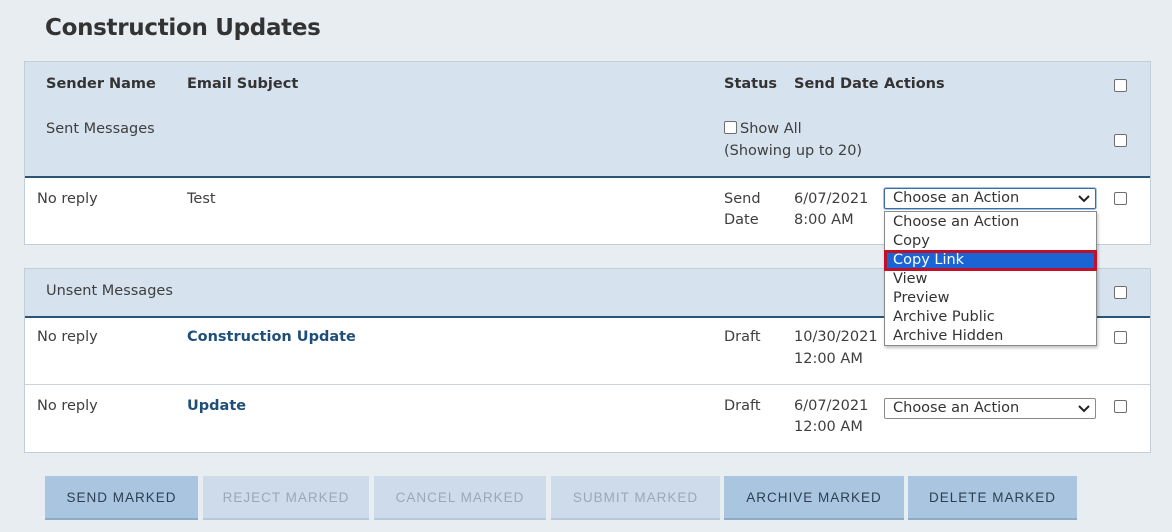 The width and height of the screenshot is (1172, 532). Describe the element at coordinates (109, 291) in the screenshot. I see `unsent-section-label: Unsent Messages` at that location.